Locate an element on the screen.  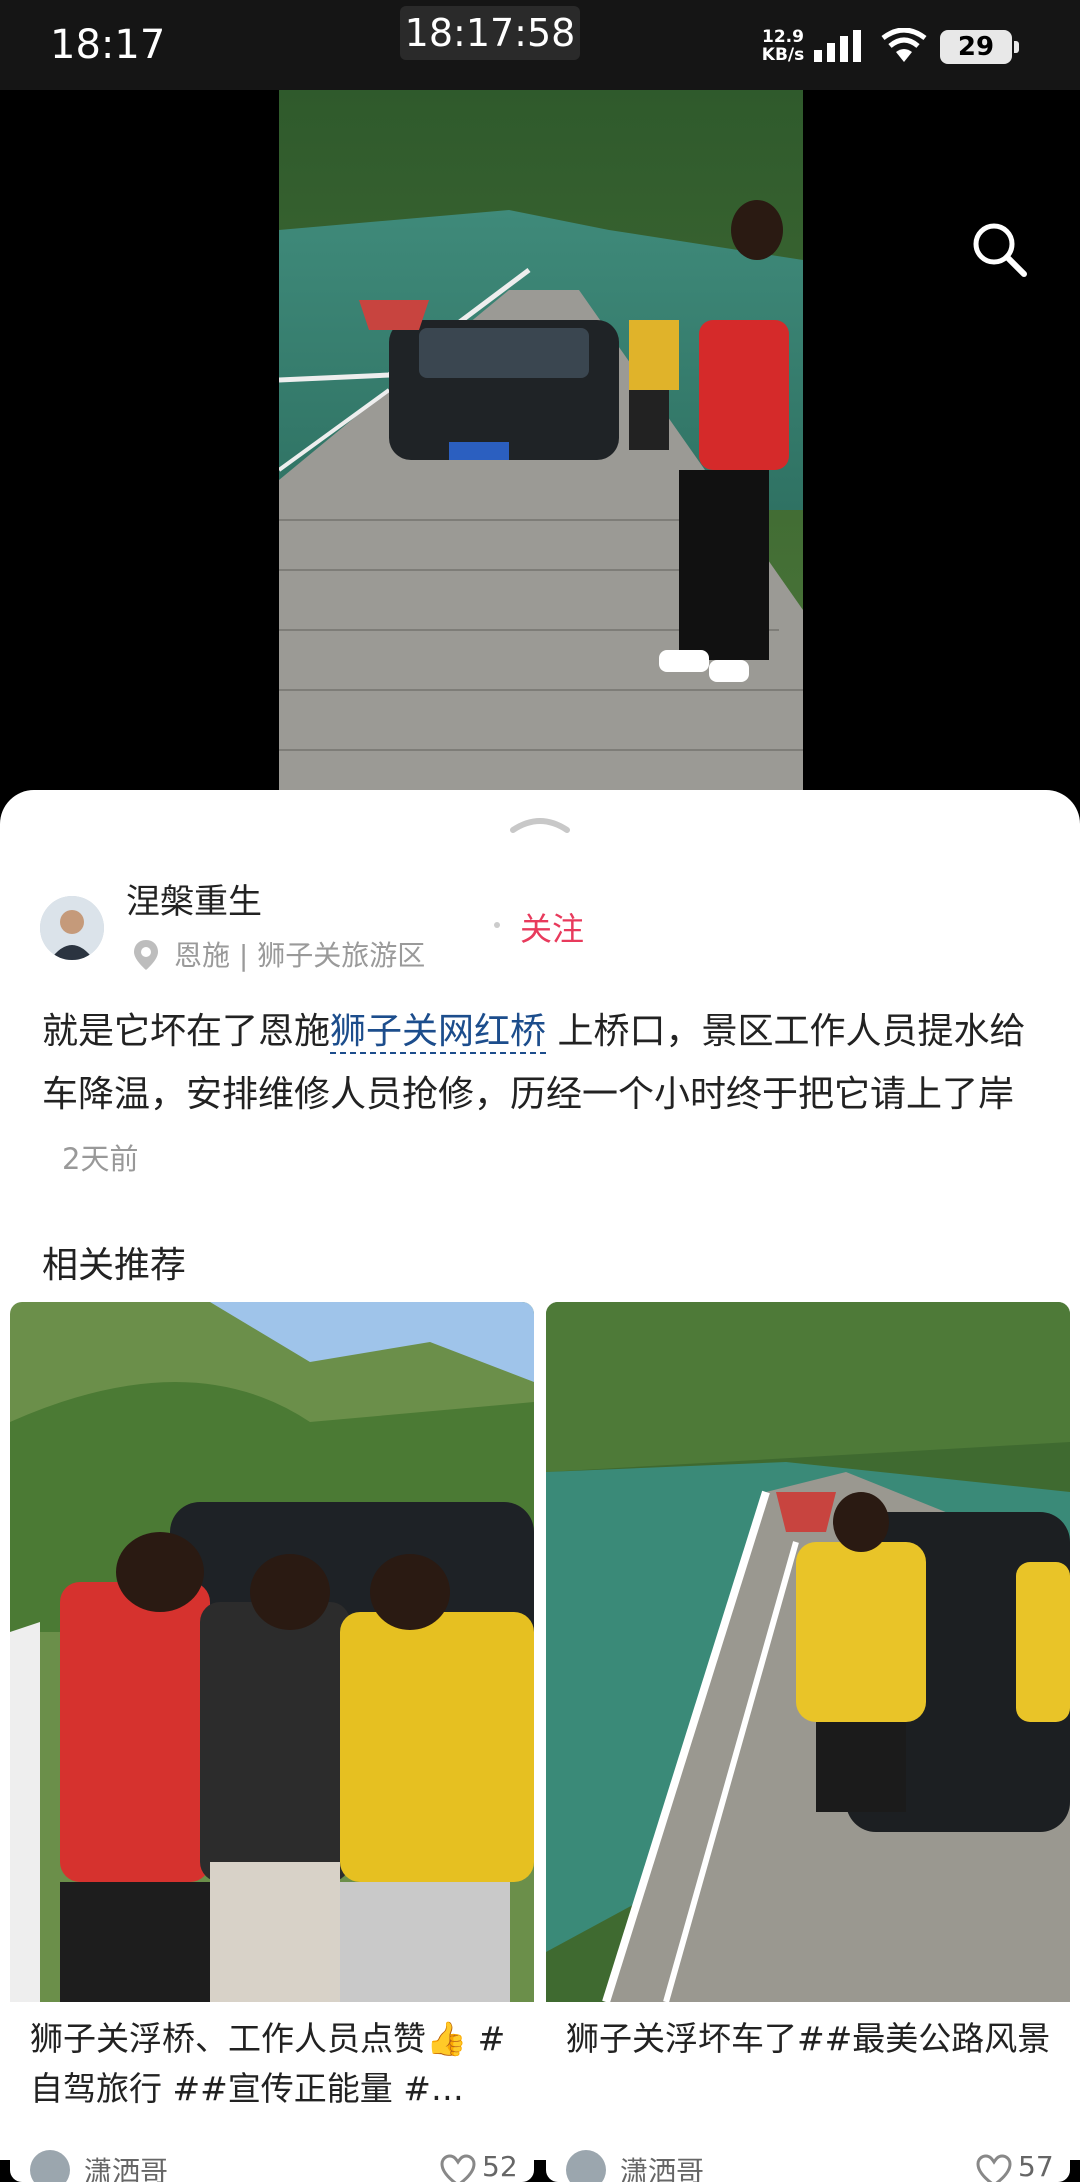
chevron-up-icon is located at coordinates (540, 823).